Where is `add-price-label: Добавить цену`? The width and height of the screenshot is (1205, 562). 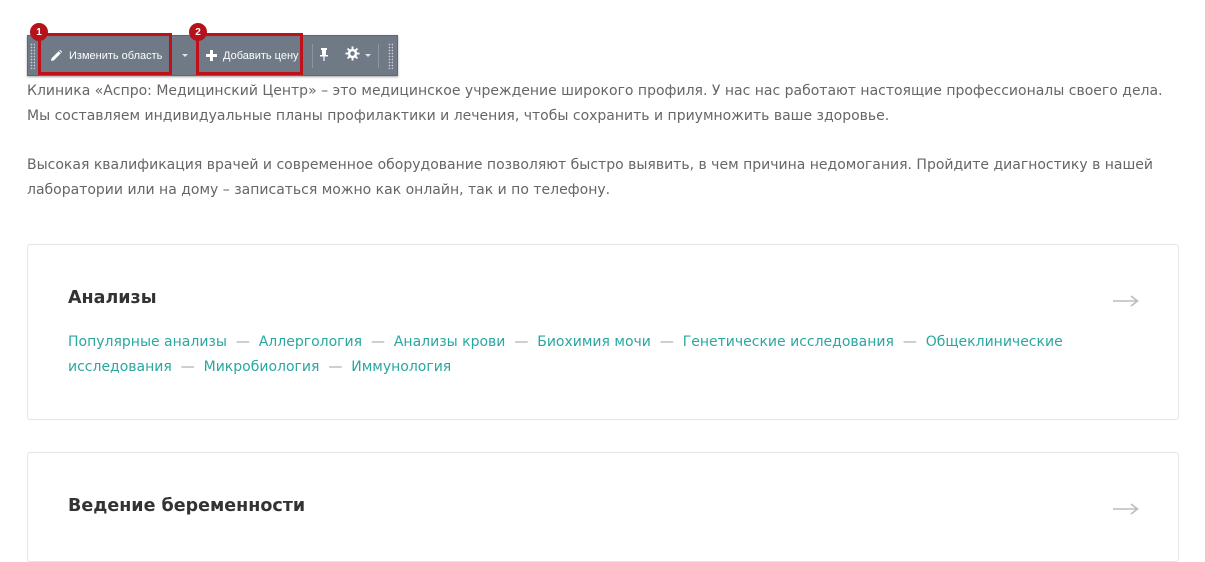
add-price-label: Добавить цену is located at coordinates (261, 55).